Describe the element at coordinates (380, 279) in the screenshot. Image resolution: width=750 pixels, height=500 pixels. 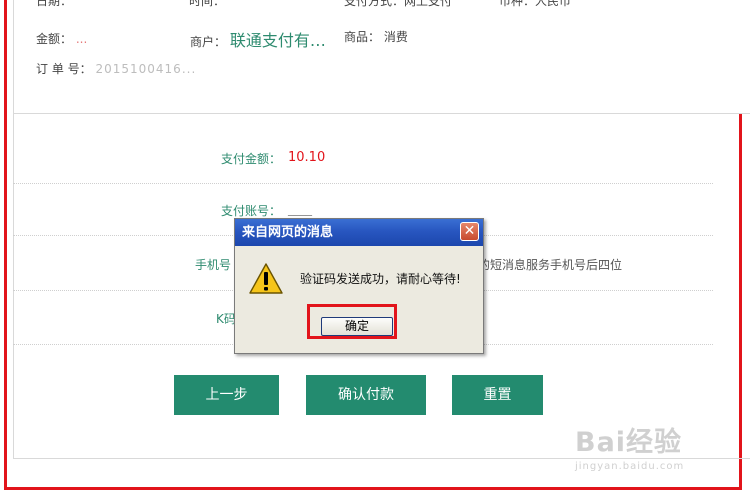
I see `dialog-message: 验证码发送成功，请耐心等待!` at that location.